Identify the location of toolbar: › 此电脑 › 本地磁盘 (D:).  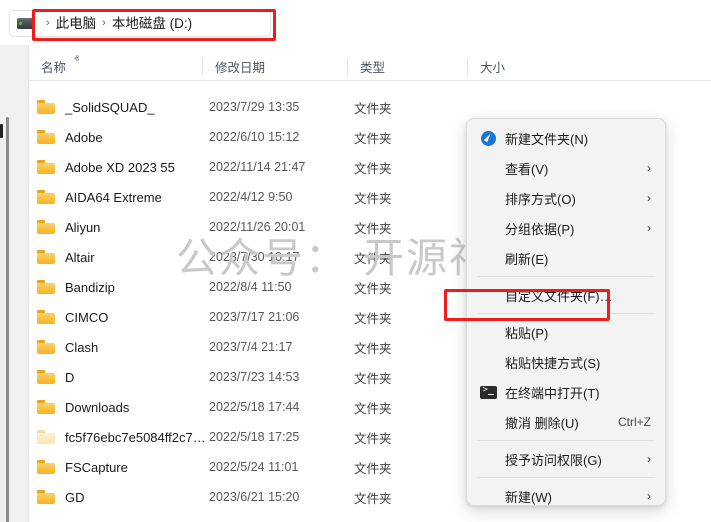
(355, 22).